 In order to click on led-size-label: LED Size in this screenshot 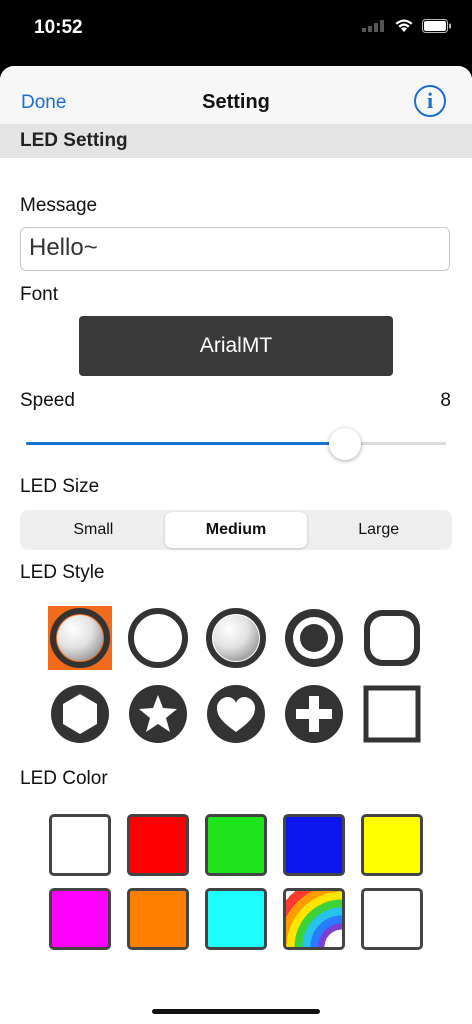, I will do `click(60, 486)`.